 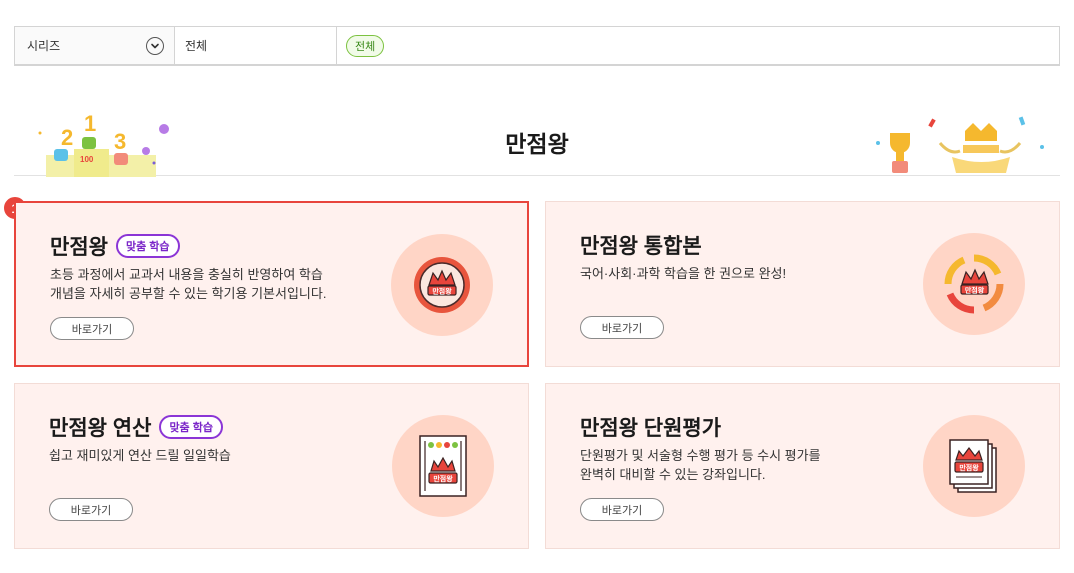 I want to click on crown-papers-icon: 만점왕, so click(x=974, y=466).